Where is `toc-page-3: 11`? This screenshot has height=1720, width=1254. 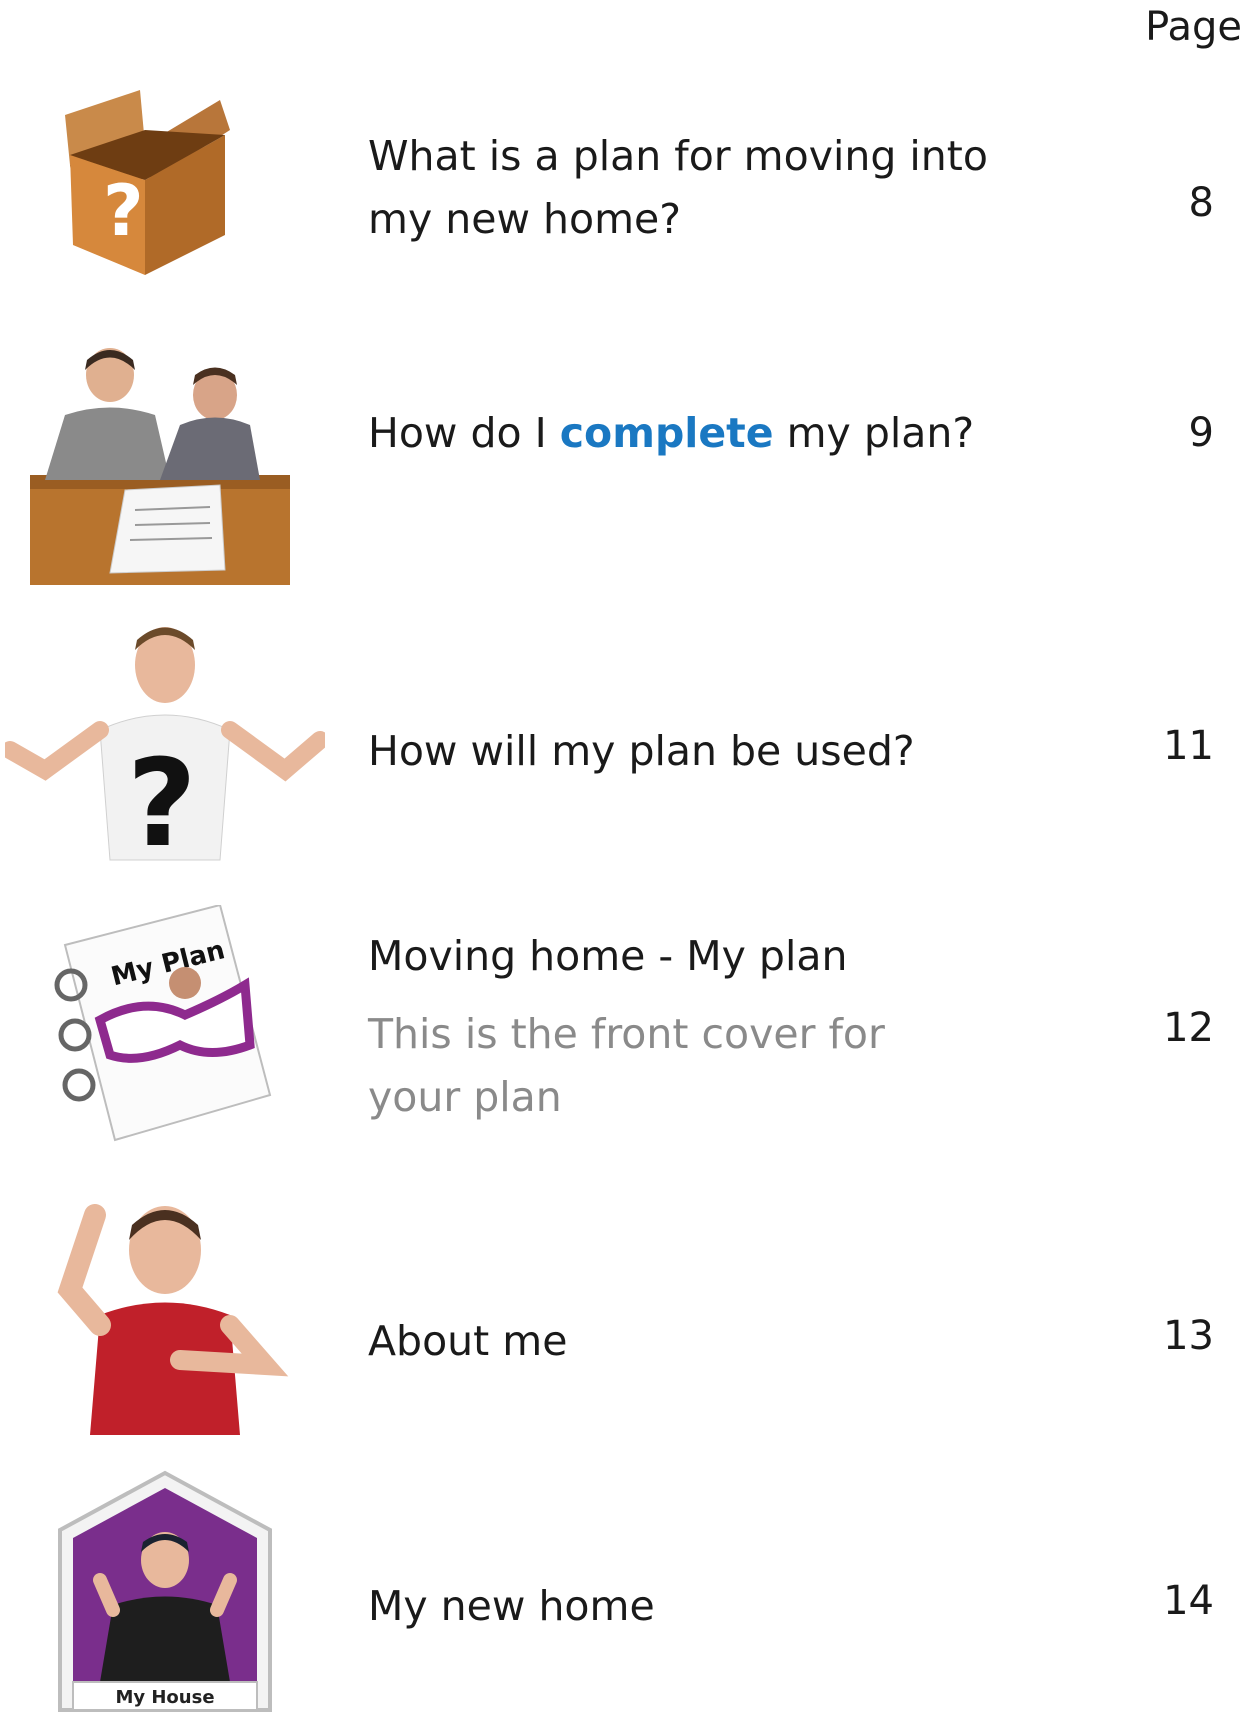 toc-page-3: 11 is located at coordinates (1188, 746).